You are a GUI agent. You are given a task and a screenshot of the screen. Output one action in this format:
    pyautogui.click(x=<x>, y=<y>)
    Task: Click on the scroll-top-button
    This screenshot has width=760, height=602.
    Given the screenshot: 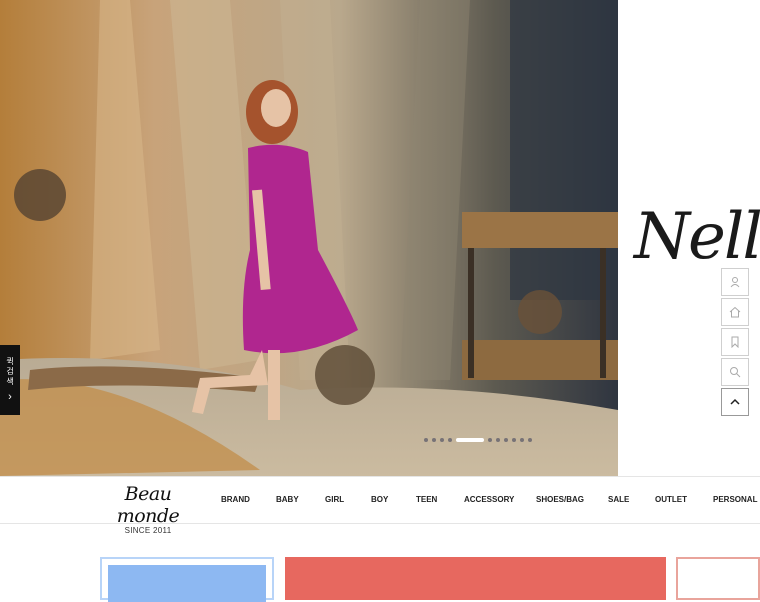 What is the action you would take?
    pyautogui.click(x=735, y=402)
    